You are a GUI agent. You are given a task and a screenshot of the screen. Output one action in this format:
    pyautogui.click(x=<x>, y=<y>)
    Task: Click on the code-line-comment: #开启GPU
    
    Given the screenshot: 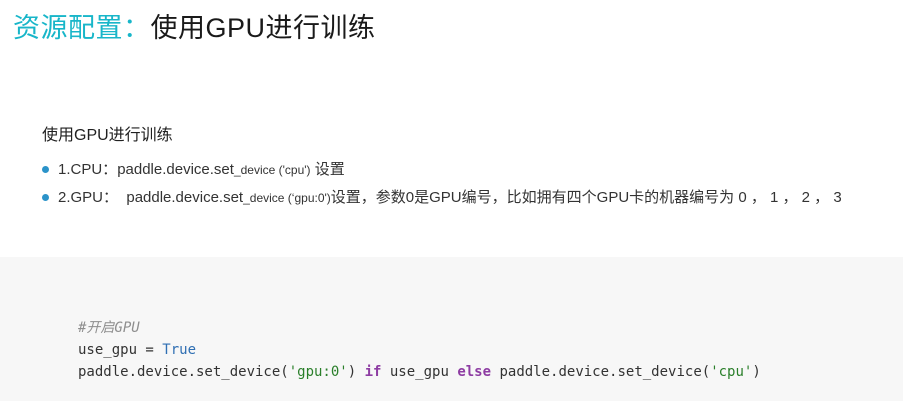 What is the action you would take?
    pyautogui.click(x=419, y=328)
    